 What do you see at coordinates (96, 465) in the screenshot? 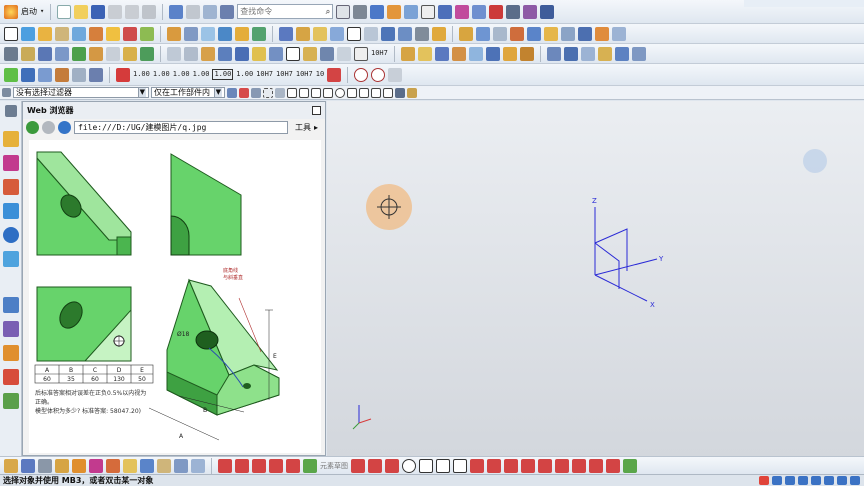
I see `show-only-icon` at bounding box center [96, 465].